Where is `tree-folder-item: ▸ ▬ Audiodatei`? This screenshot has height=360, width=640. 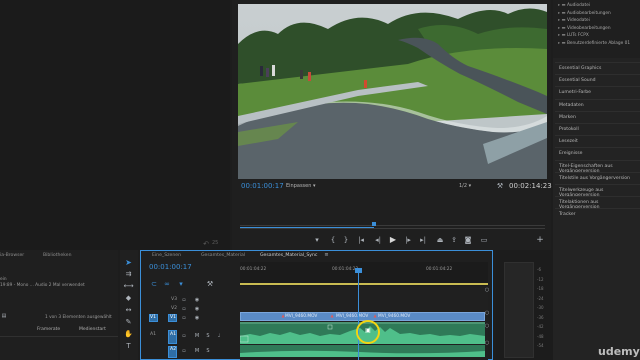
tree-folder-item: ▸ ▬ Audiodatei is located at coordinates (574, 5).